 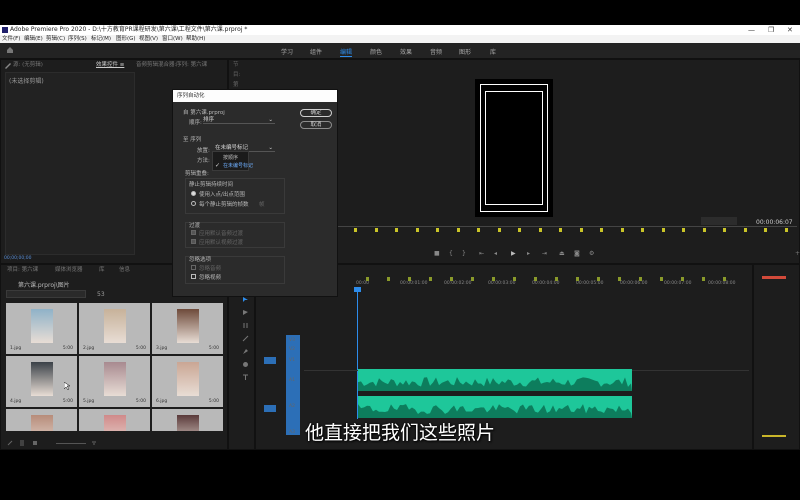 I want to click on audio-clip-a1, so click(x=495, y=380).